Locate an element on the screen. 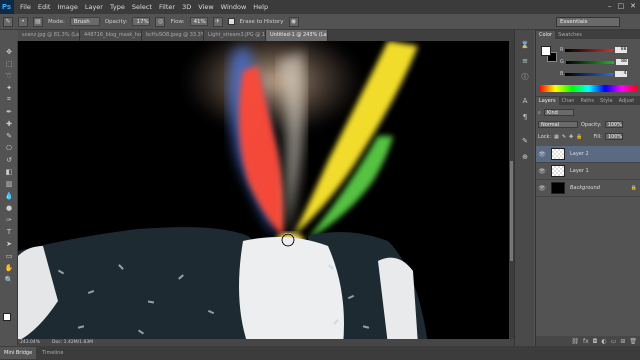 Image resolution: width=640 pixels, height=360 pixels. fill-field: 100% is located at coordinates (613, 136).